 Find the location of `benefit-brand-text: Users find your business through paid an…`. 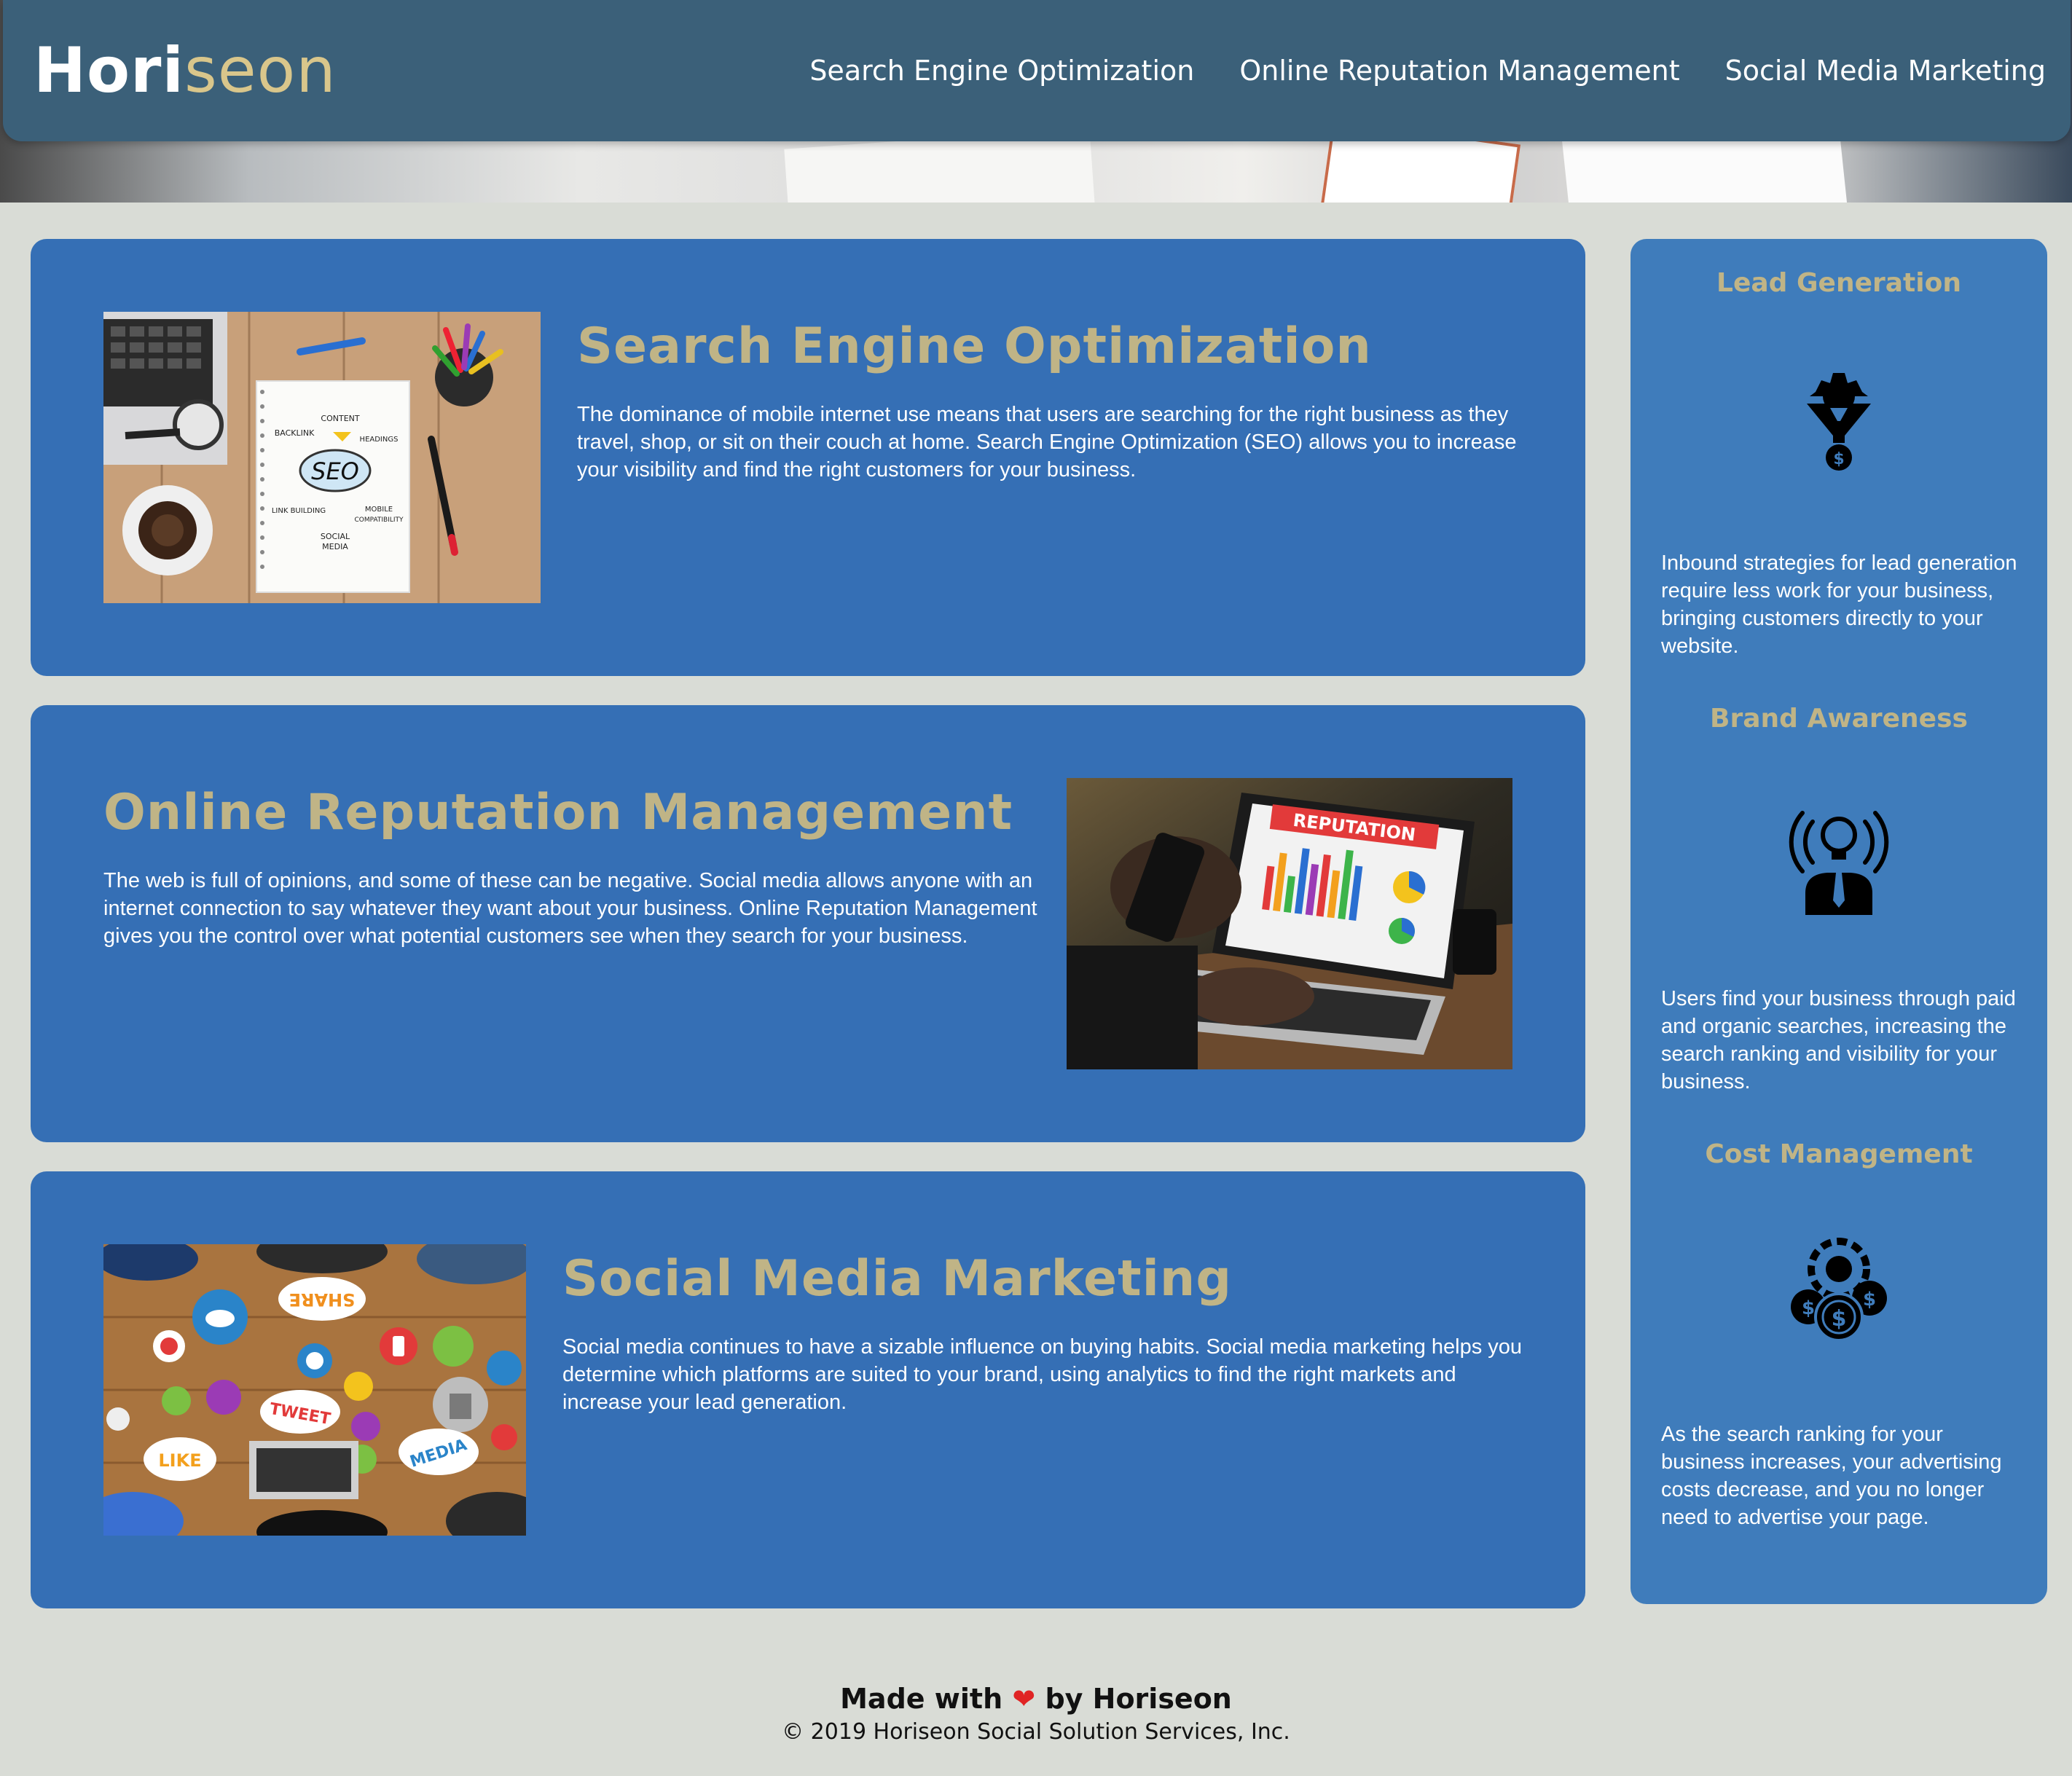

benefit-brand-text: Users find your business through paid an… is located at coordinates (1838, 1040).